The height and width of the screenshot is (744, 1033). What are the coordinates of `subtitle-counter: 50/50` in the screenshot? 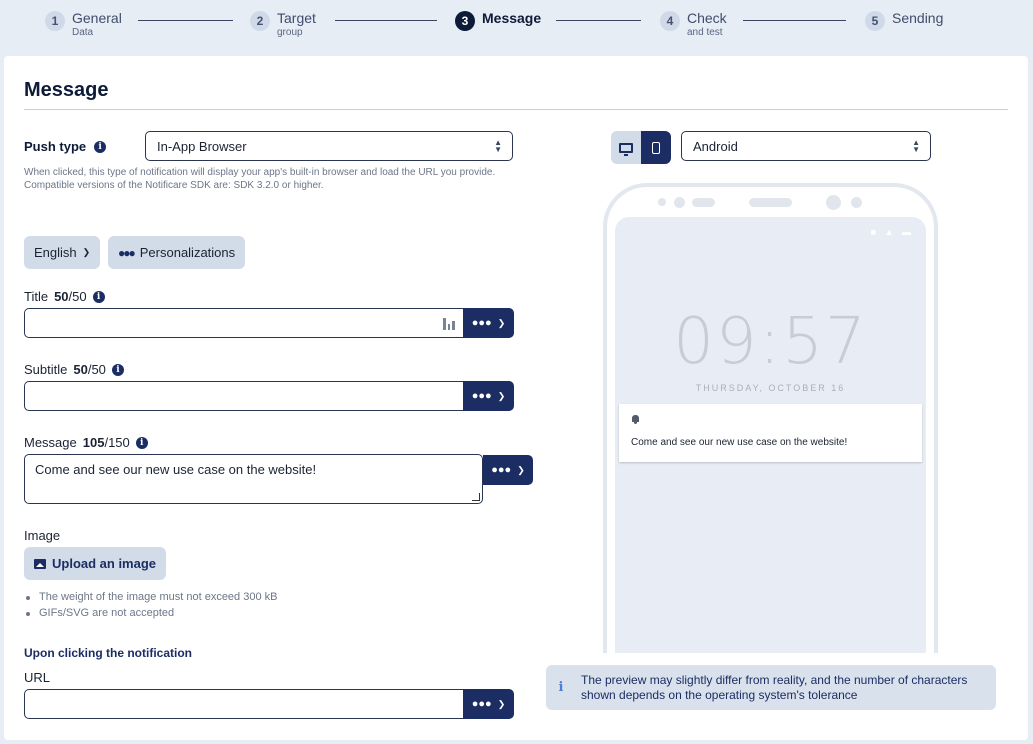 It's located at (89, 369).